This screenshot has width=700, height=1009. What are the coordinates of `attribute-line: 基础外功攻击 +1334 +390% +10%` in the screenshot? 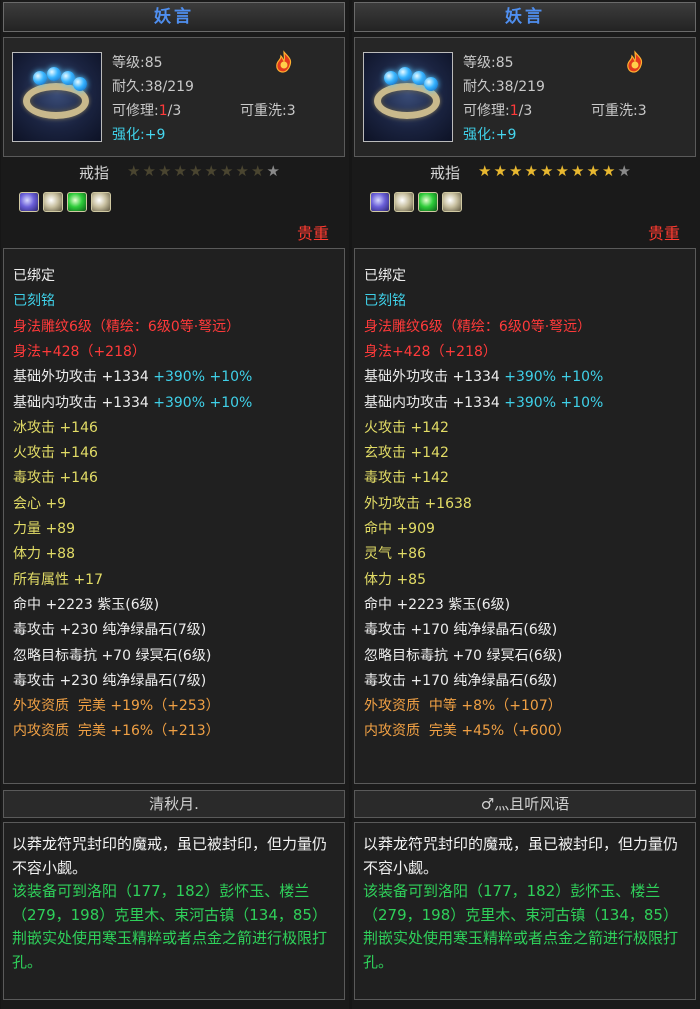 It's located at (132, 376).